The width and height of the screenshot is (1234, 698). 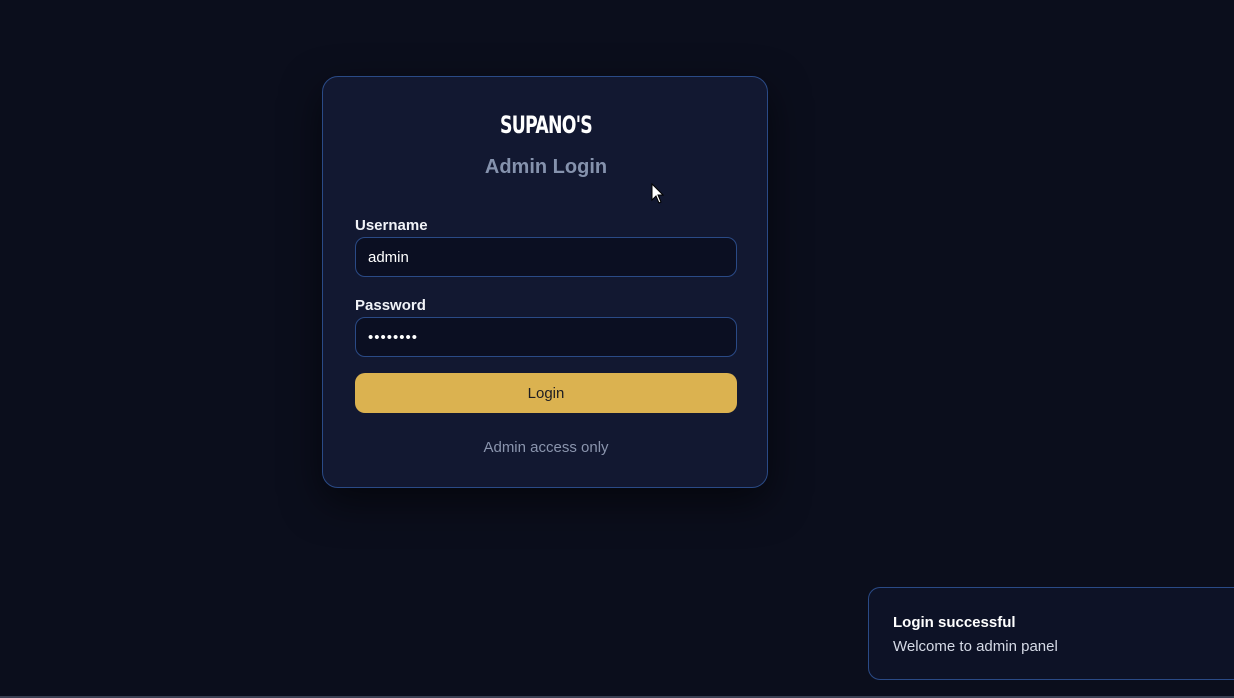 I want to click on login-button: Login, so click(x=546, y=393).